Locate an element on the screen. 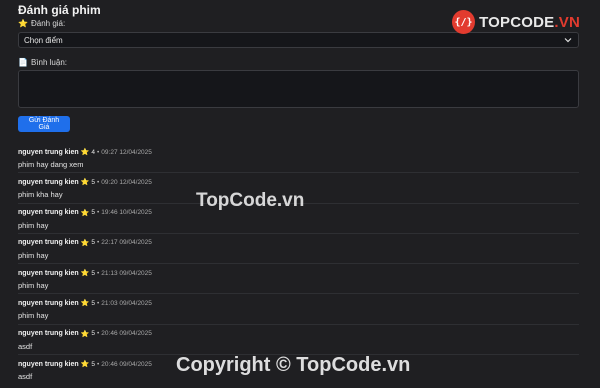  rating-label: ⭐ Đánh giá: is located at coordinates (41, 23).